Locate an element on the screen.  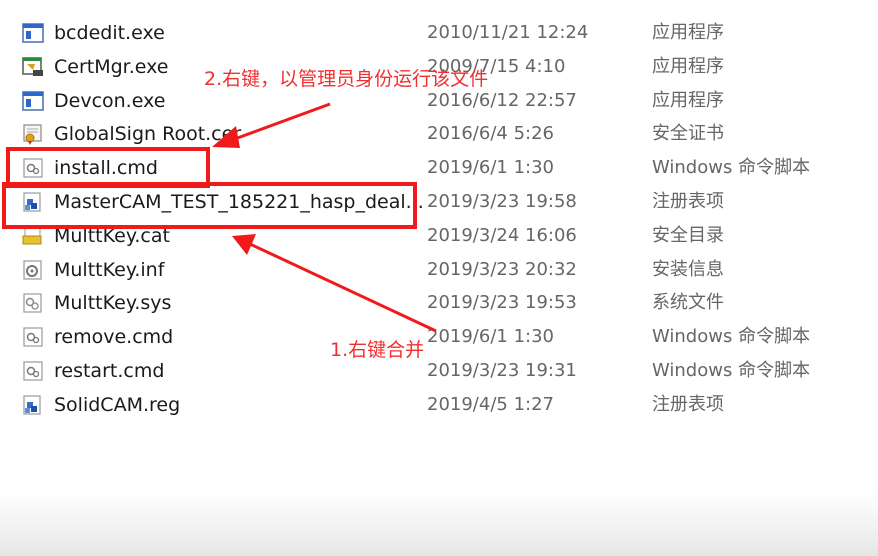
annotation-step2: 2.右键，以管理员身份运行该文件 is located at coordinates (346, 79).